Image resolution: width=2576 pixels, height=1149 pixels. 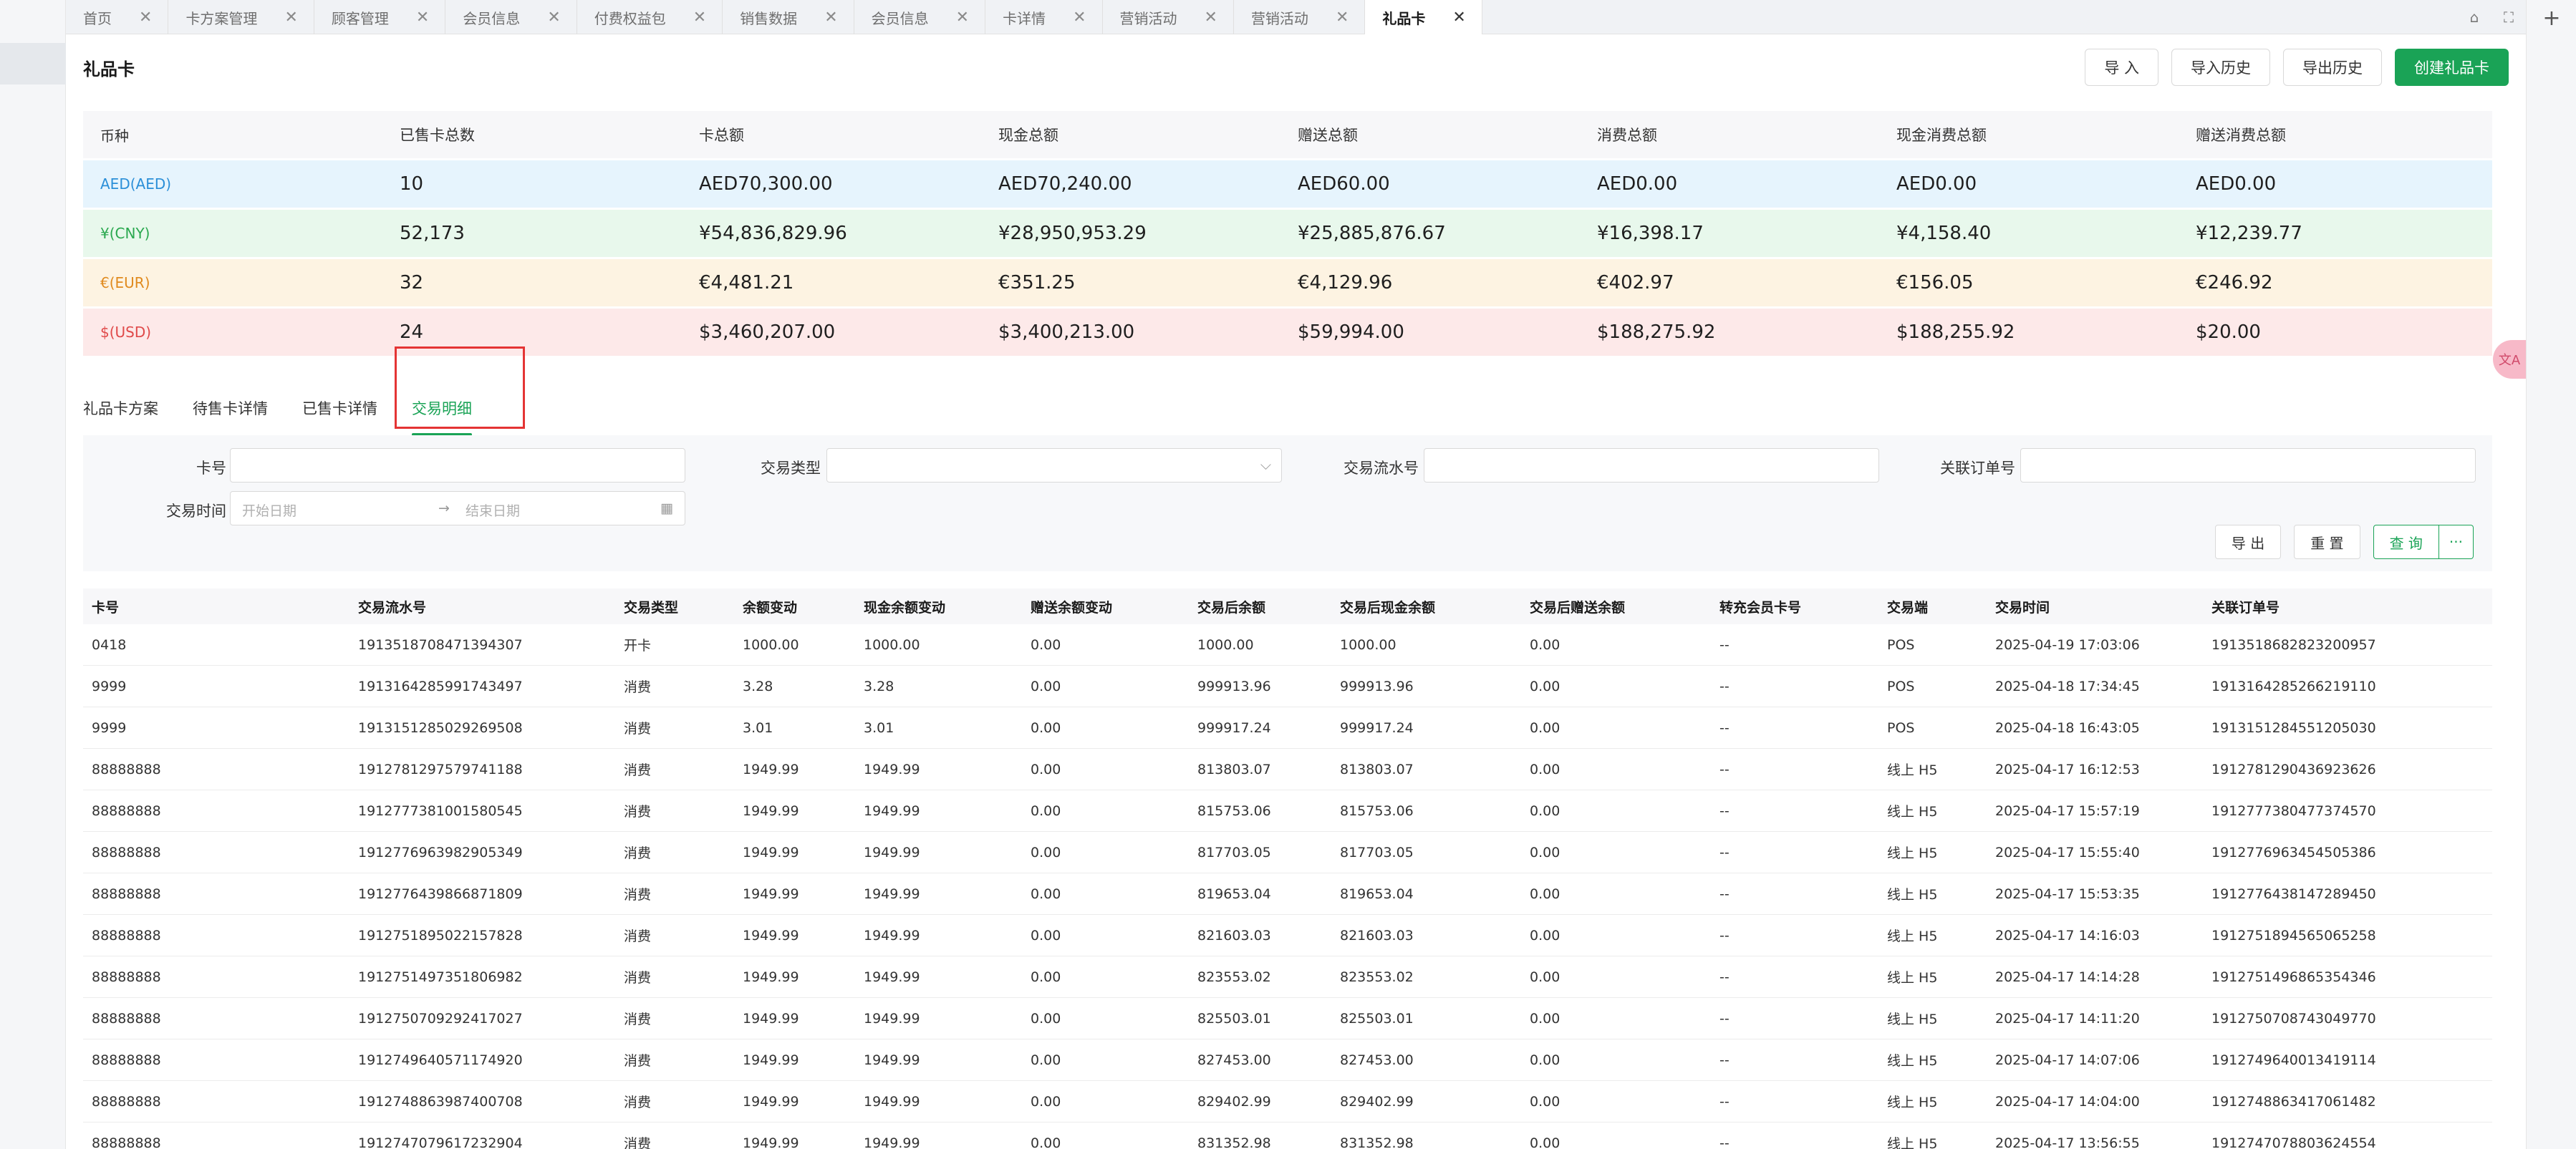 I want to click on table-cell: 999913.96, so click(x=1377, y=686).